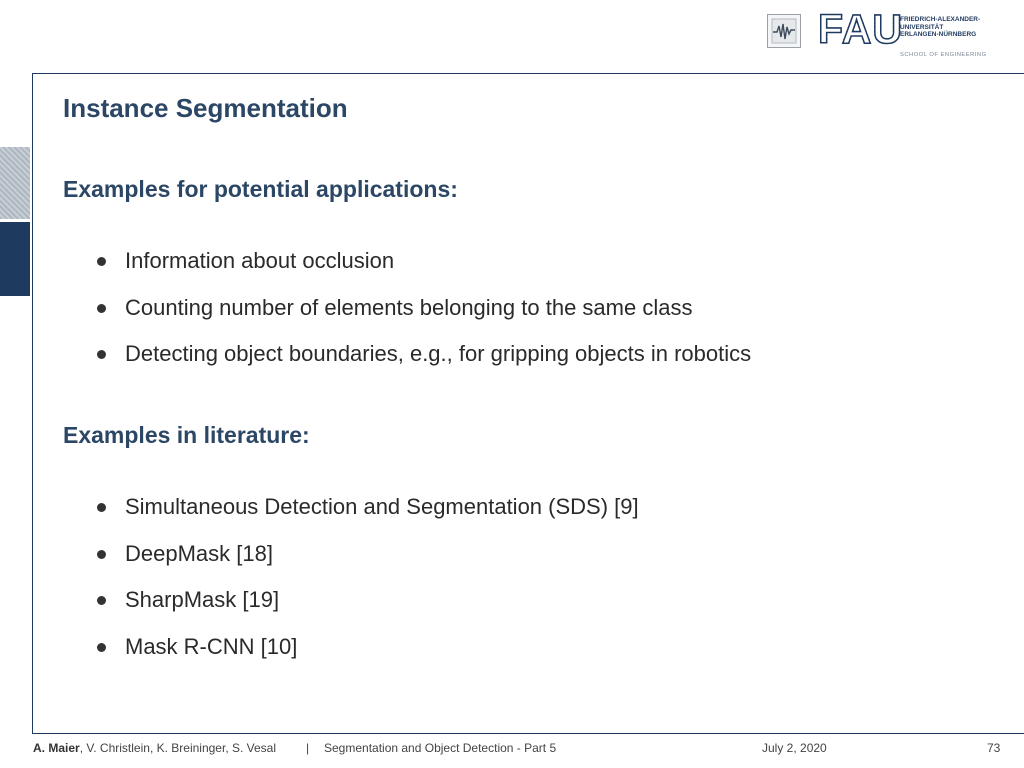 The height and width of the screenshot is (768, 1024). Describe the element at coordinates (15, 259) in the screenshot. I see `side-marker-dark` at that location.